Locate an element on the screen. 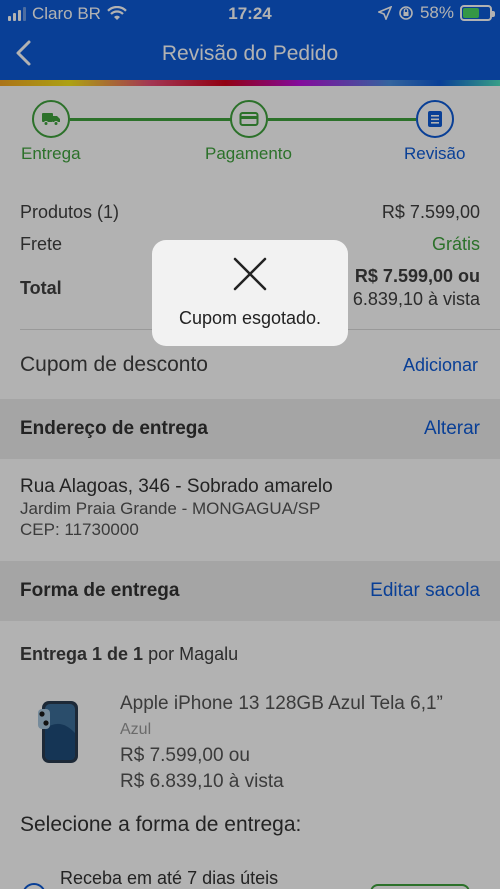 Image resolution: width=500 pixels, height=889 pixels. toast-message: Cupom esgotado. is located at coordinates (250, 293).